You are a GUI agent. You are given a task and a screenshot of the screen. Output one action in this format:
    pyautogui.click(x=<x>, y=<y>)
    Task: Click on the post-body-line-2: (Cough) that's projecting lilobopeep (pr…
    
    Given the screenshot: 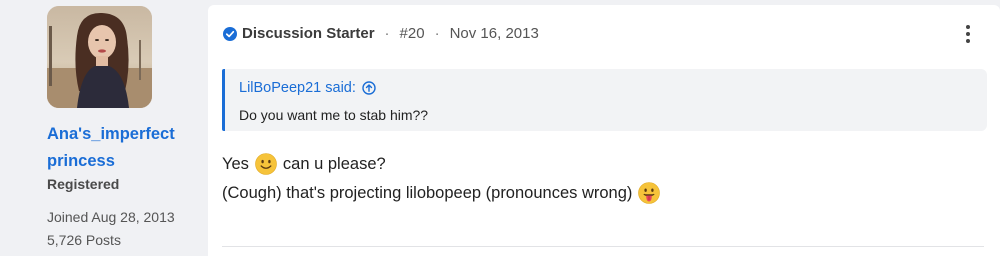 What is the action you would take?
    pyautogui.click(x=444, y=193)
    